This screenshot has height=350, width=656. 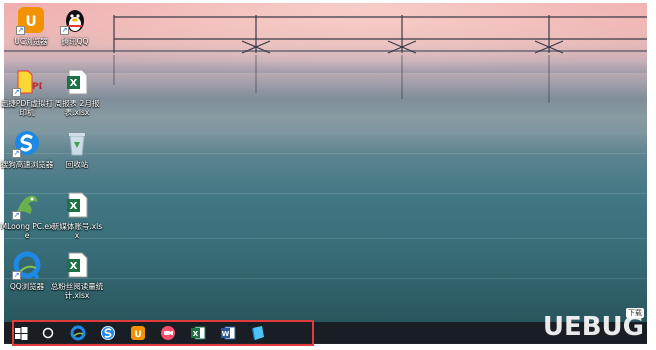 I want to click on desktop-icon-label: 腾讯QQ, so click(x=75, y=41).